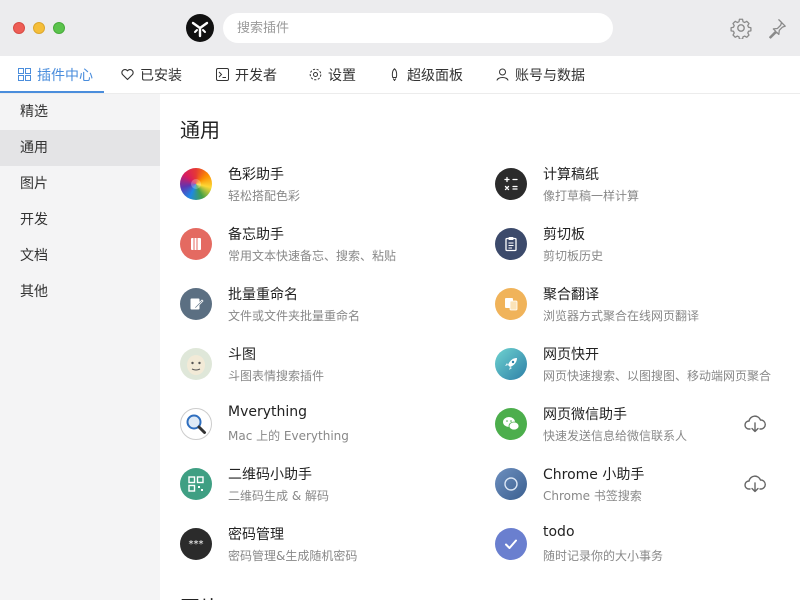  What do you see at coordinates (594, 475) in the screenshot?
I see `plugin-name: Chrome 小助手` at bounding box center [594, 475].